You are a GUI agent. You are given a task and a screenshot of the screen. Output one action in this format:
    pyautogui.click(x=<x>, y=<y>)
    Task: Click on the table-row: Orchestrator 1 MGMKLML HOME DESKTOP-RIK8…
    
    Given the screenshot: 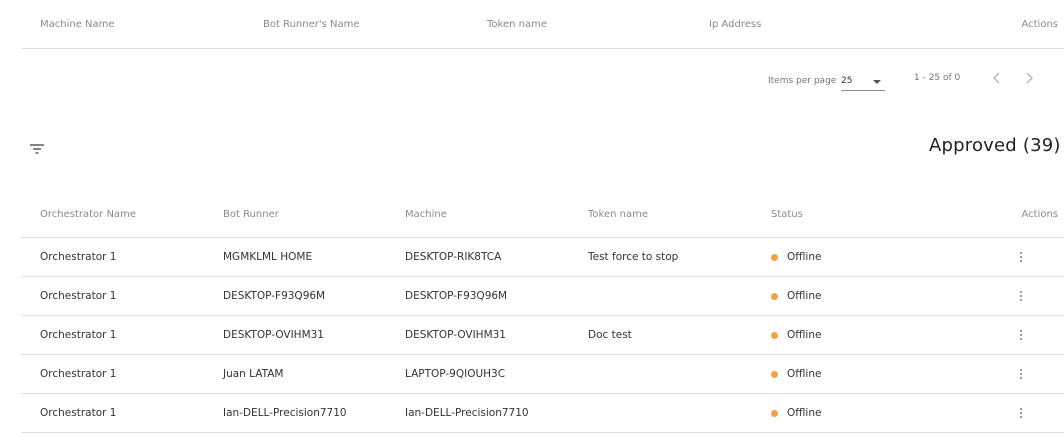 What is the action you would take?
    pyautogui.click(x=542, y=257)
    